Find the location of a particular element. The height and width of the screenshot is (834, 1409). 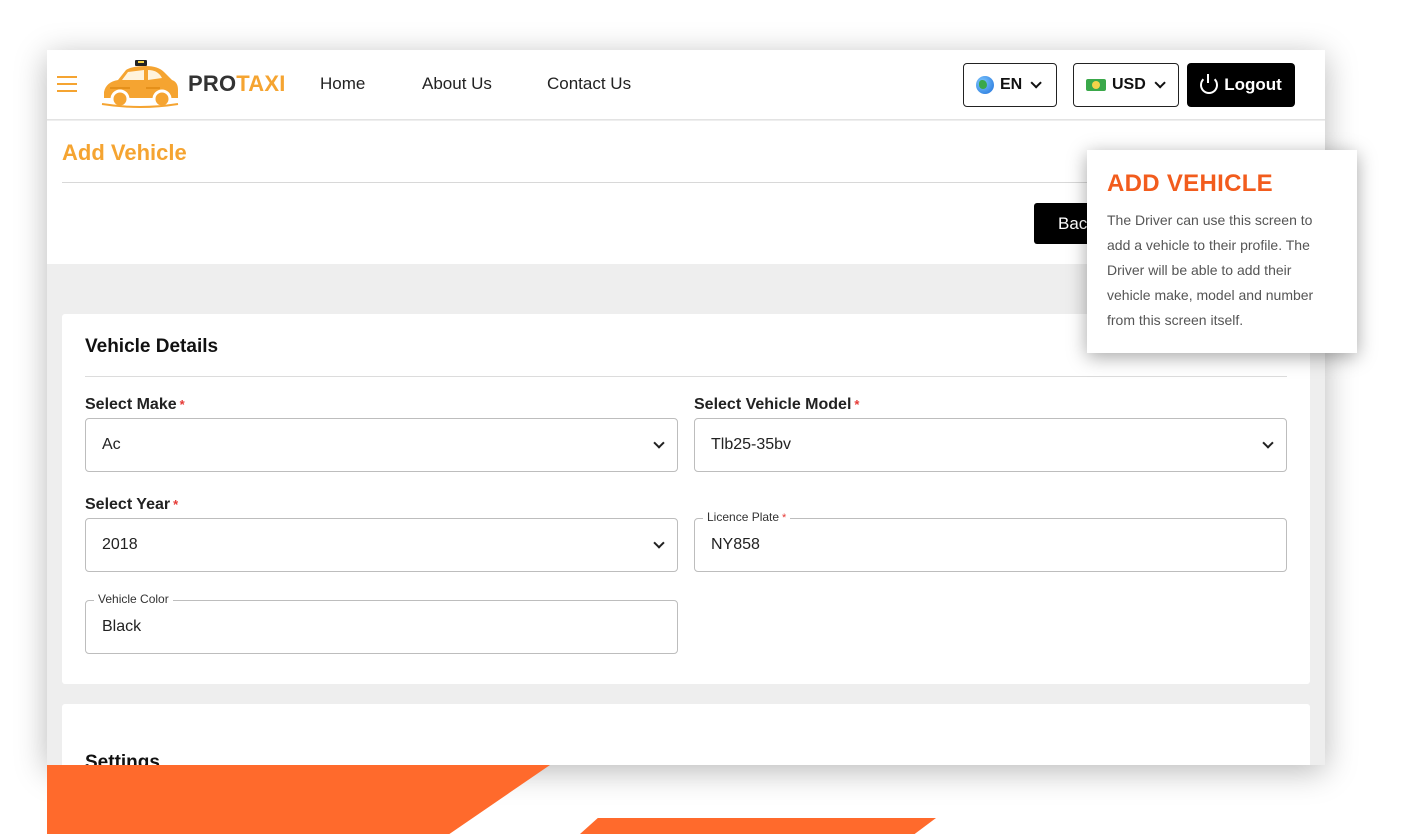

make-label: Select Make * is located at coordinates (135, 405).